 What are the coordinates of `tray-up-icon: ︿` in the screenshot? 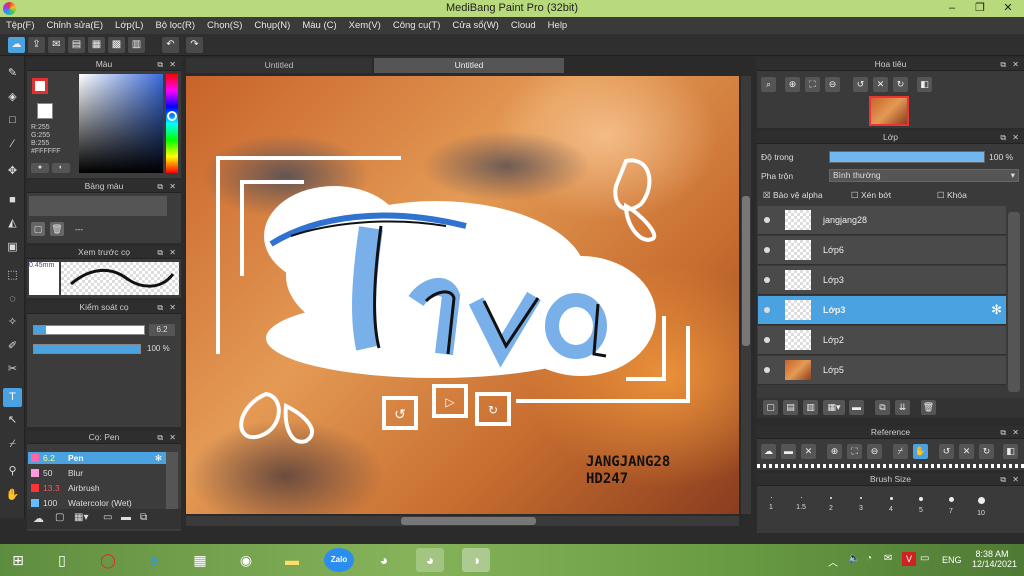 It's located at (833, 561).